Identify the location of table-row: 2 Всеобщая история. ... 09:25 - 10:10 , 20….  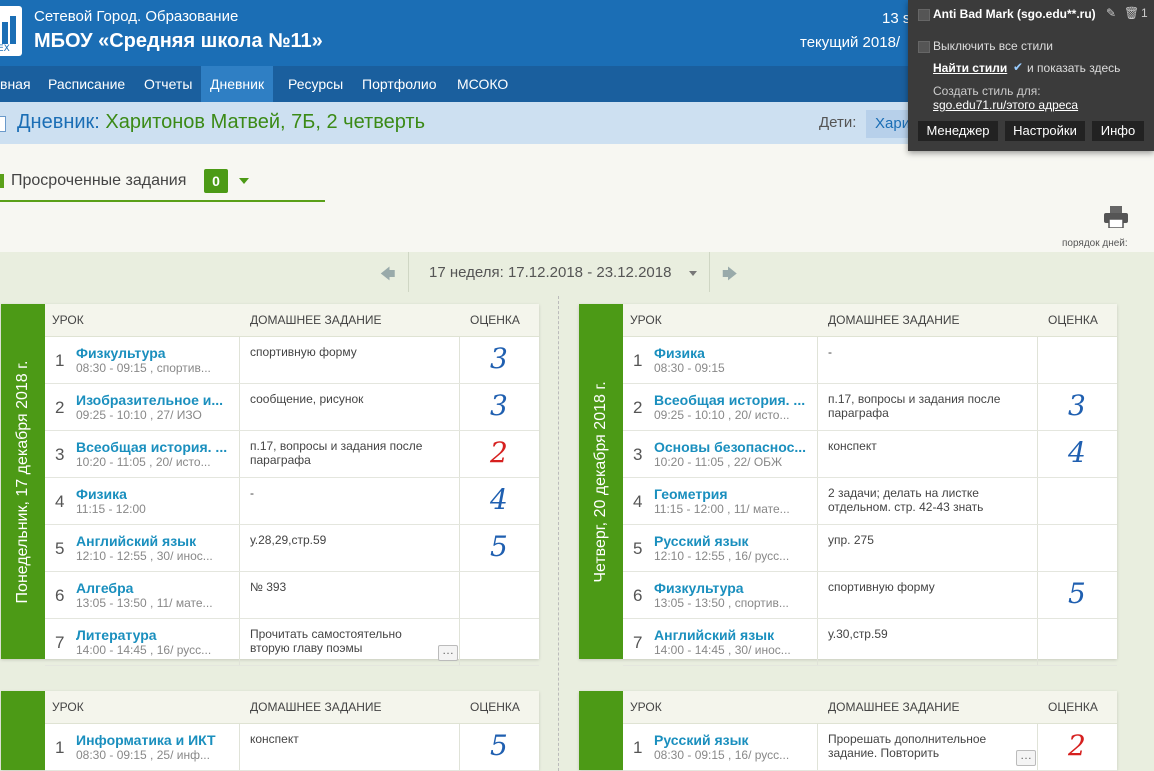
(870, 407).